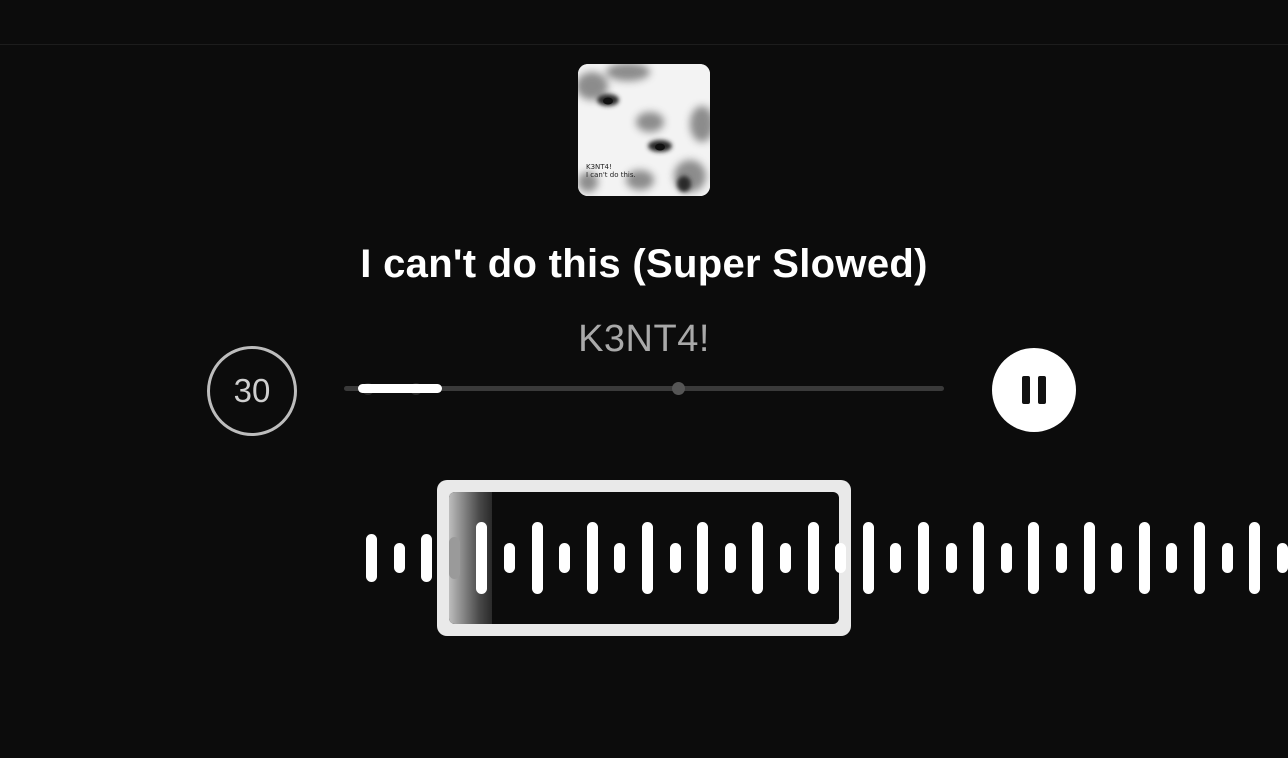 This screenshot has width=1288, height=758. Describe the element at coordinates (644, 130) in the screenshot. I see `album-art: K3NT4! I can't do this.` at that location.